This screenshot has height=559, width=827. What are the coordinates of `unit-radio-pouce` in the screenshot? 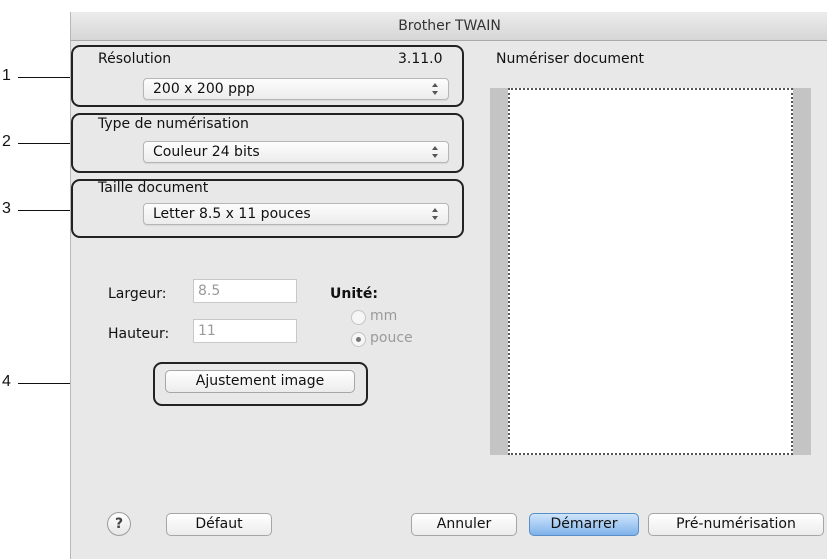 It's located at (358, 339).